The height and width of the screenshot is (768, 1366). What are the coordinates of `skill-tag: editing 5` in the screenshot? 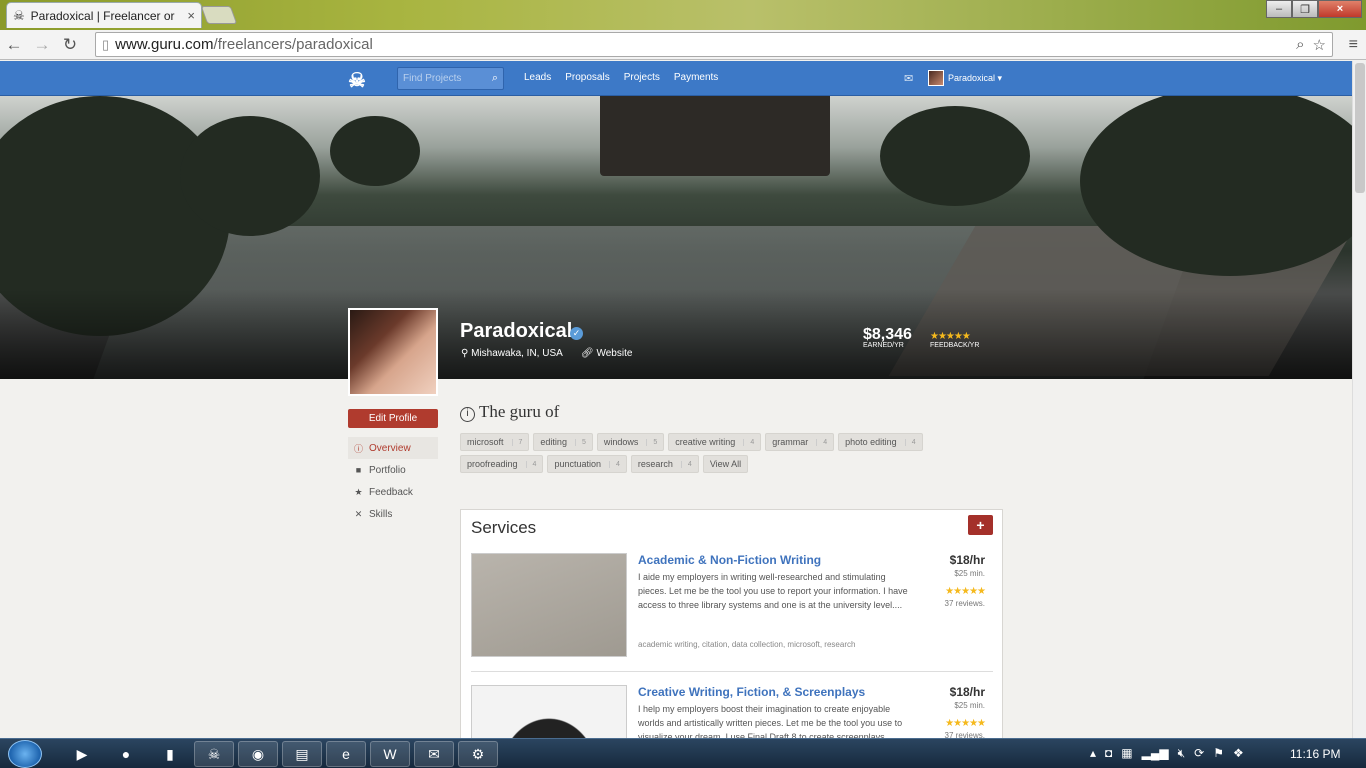 It's located at (563, 442).